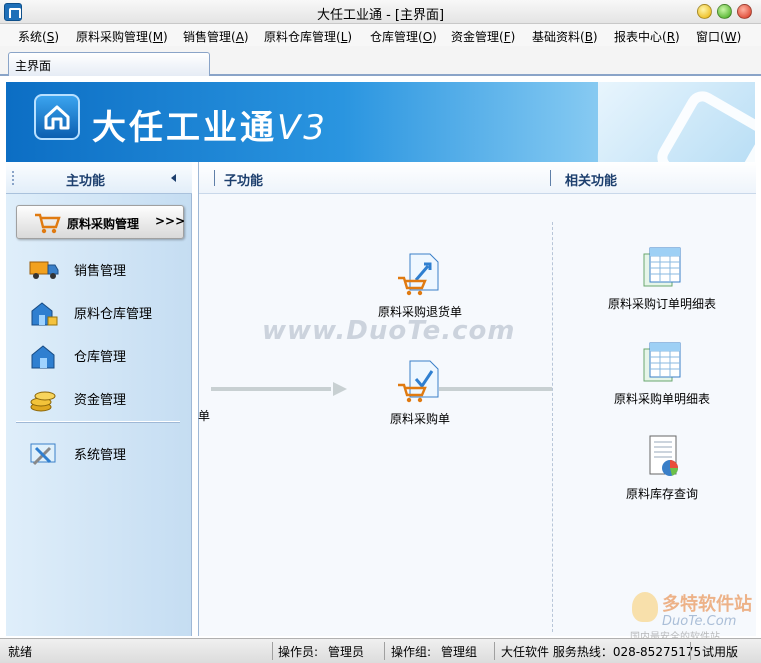 Image resolution: width=761 pixels, height=663 pixels. Describe the element at coordinates (86, 181) in the screenshot. I see `main-function-label: 主功能` at that location.